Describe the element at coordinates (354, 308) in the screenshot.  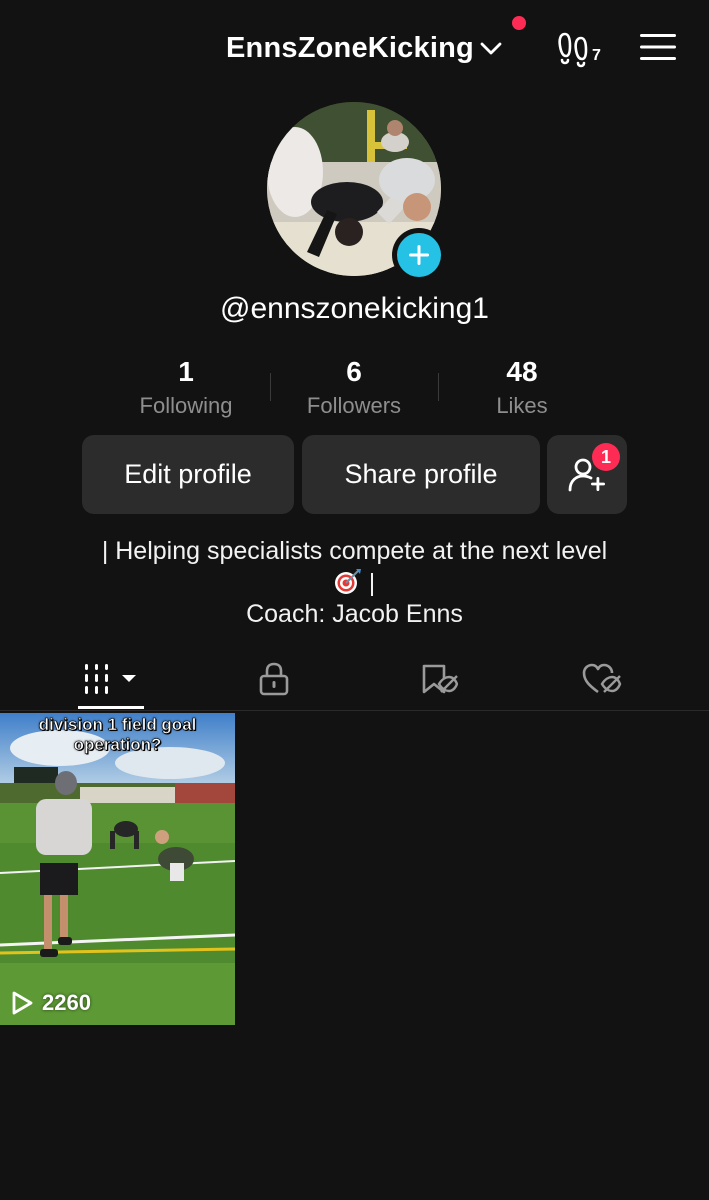
I see `profile-handle: @ennszonekicking1` at that location.